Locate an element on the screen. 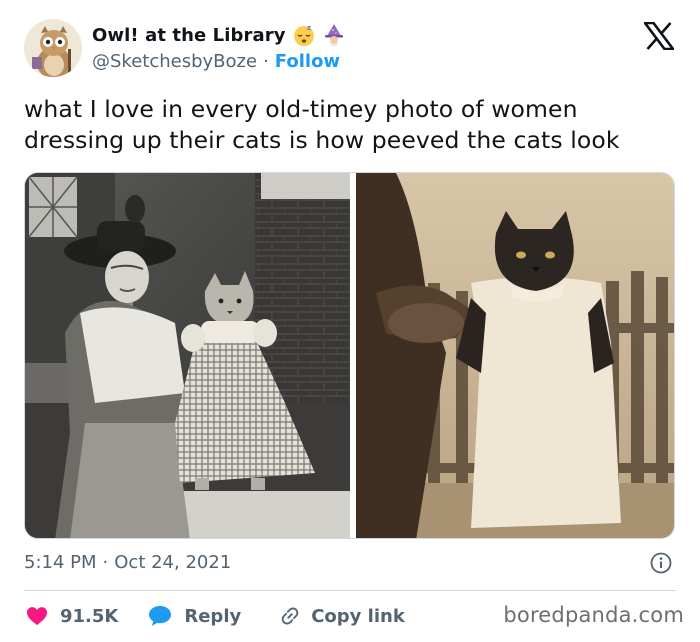  author-name-row: Owl! at the Library z is located at coordinates (219, 35).